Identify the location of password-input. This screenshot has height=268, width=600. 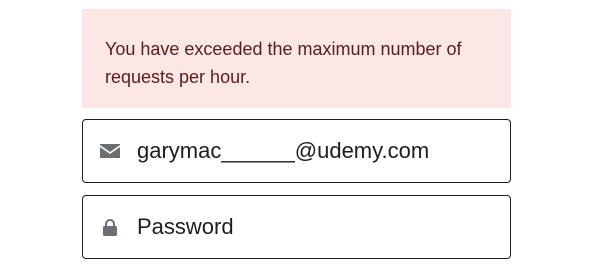
(317, 227).